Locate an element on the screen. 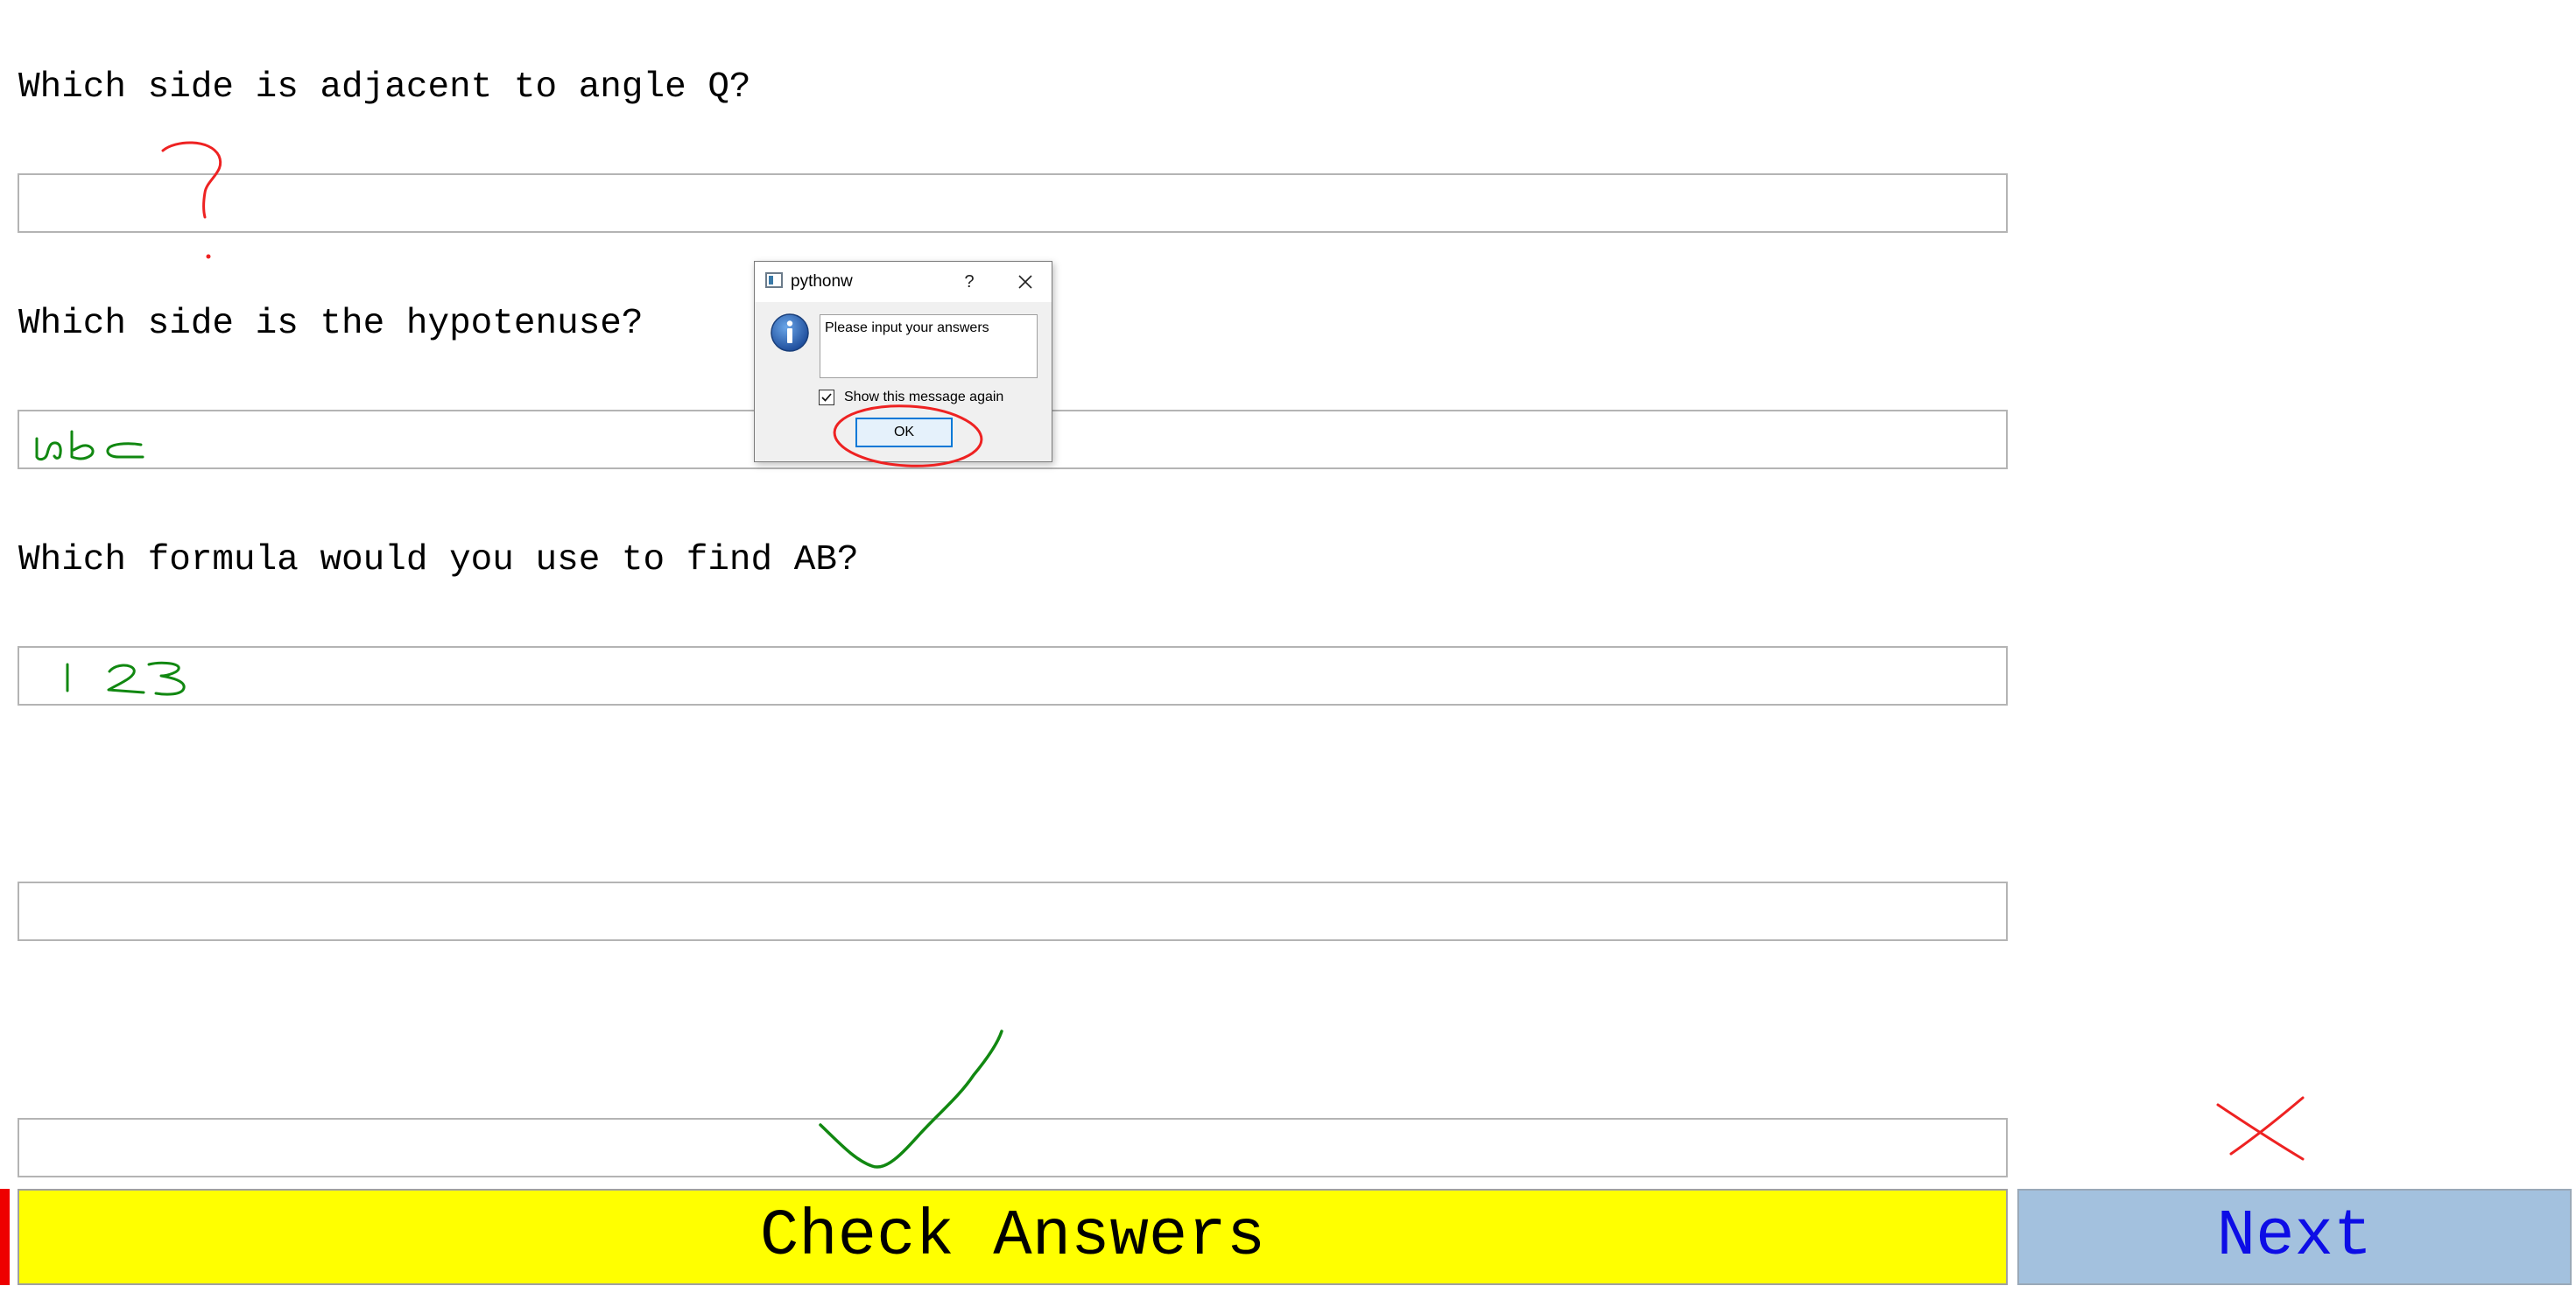  dialog-message: Please input your answers is located at coordinates (929, 346).